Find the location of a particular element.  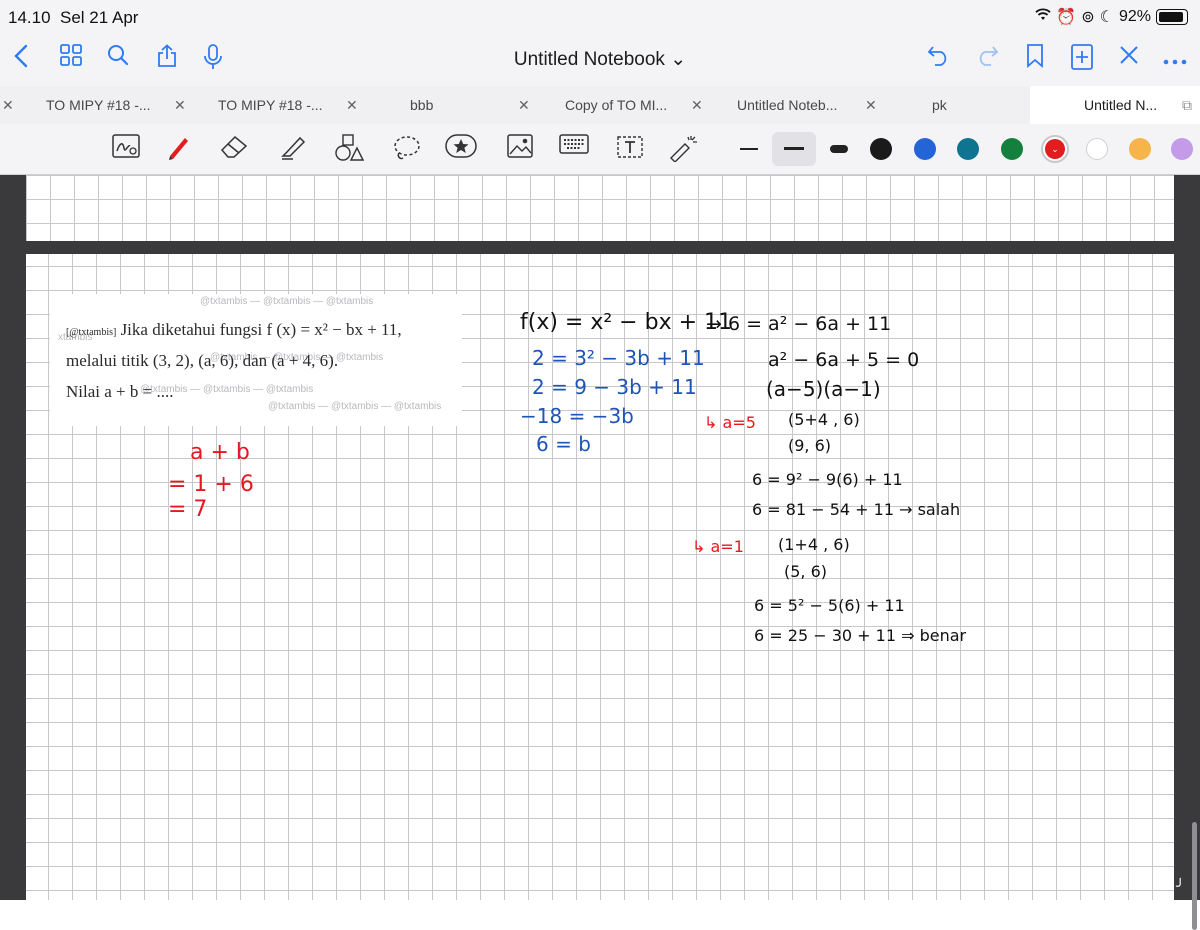

read-only-icon is located at coordinates (126, 149).